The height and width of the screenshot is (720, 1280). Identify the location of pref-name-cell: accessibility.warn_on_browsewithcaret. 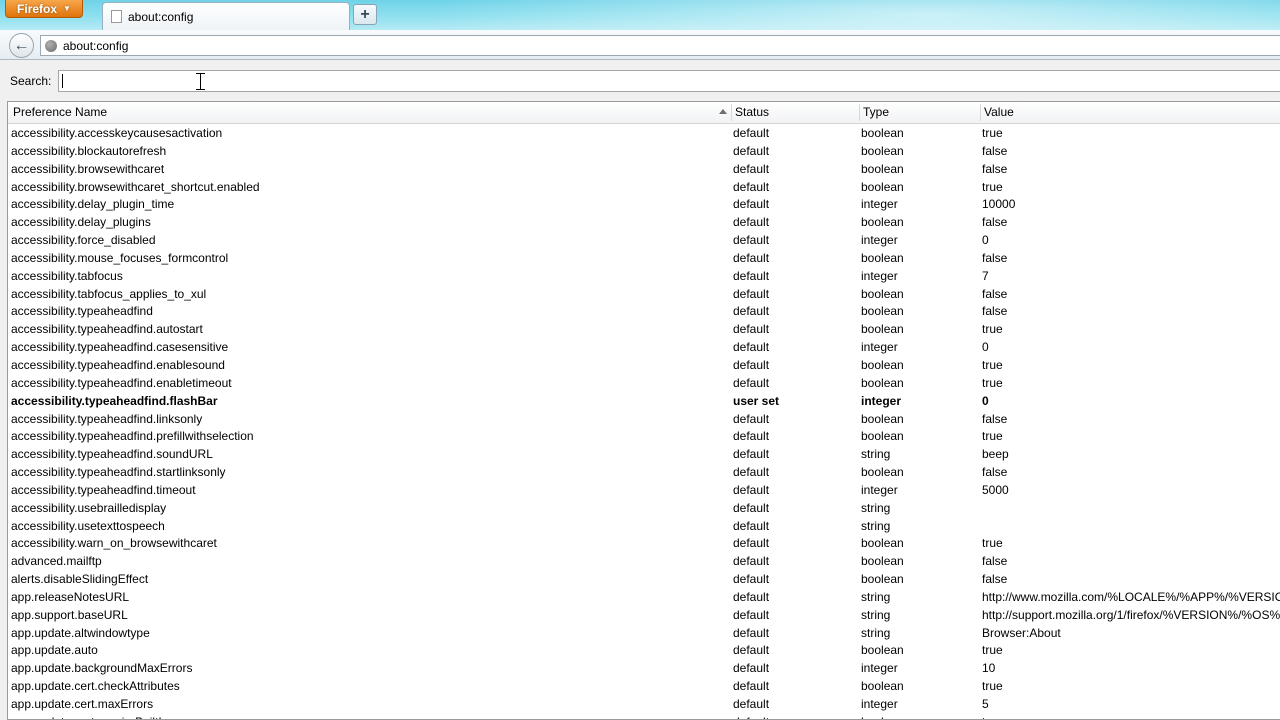
(114, 543).